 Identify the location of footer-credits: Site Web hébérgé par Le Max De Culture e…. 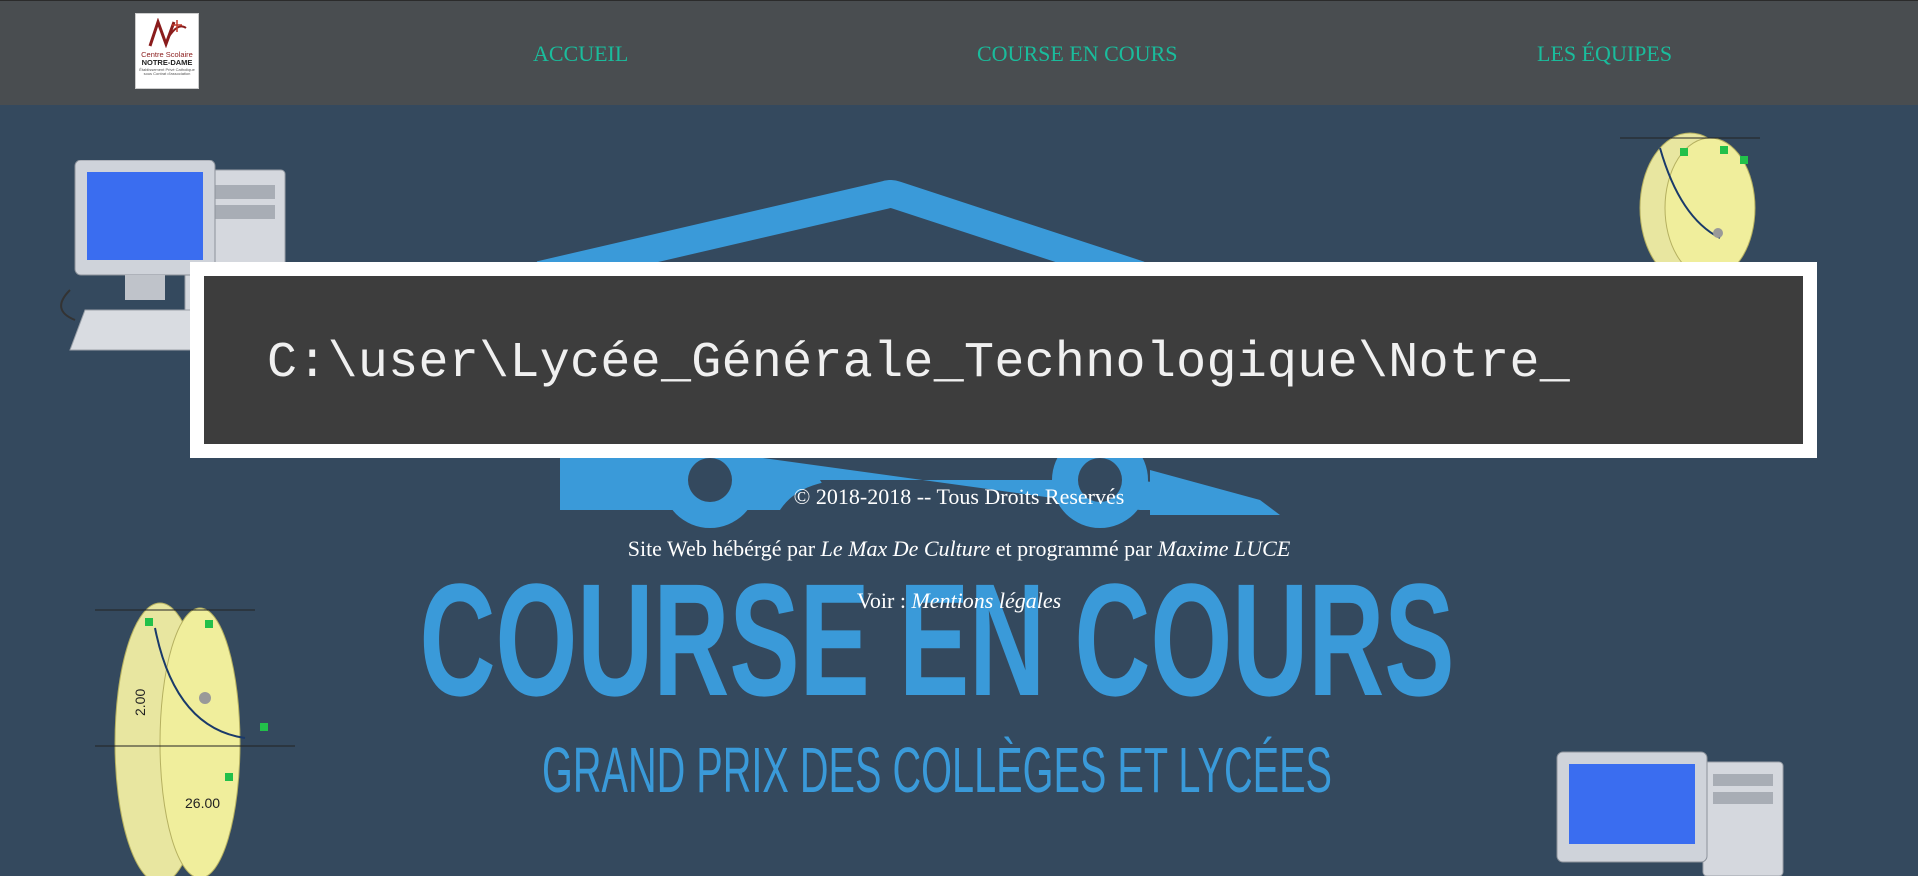
(959, 549).